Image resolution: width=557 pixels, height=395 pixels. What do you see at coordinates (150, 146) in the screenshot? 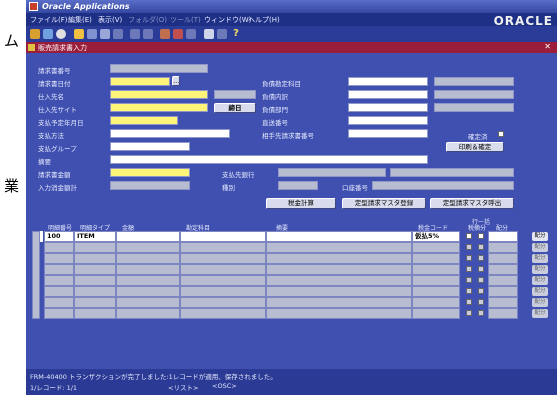
I see `pay-group-field` at bounding box center [150, 146].